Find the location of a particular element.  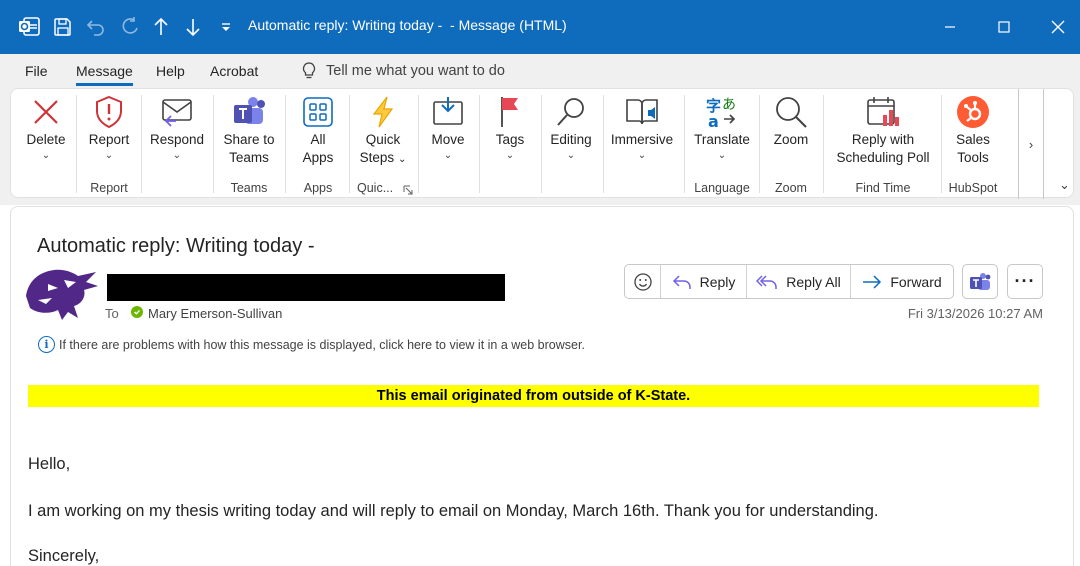

delete-button: Delete ⌄ is located at coordinates (46, 136).